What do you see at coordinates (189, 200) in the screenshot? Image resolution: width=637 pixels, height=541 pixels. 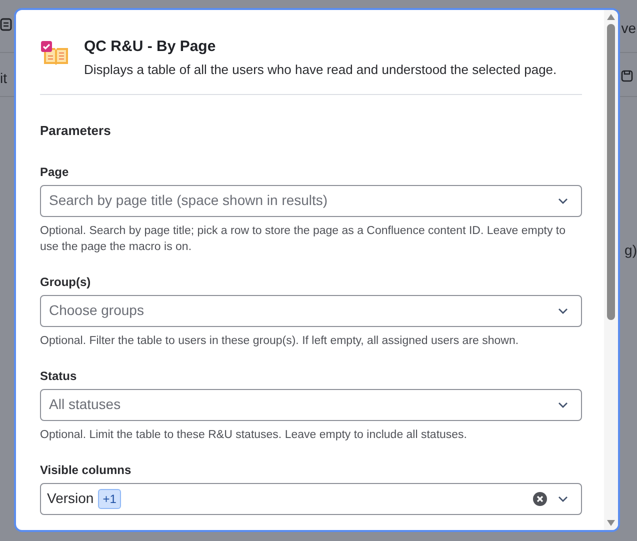 I see `select-placeholder: Search by page title (space shown in results)` at bounding box center [189, 200].